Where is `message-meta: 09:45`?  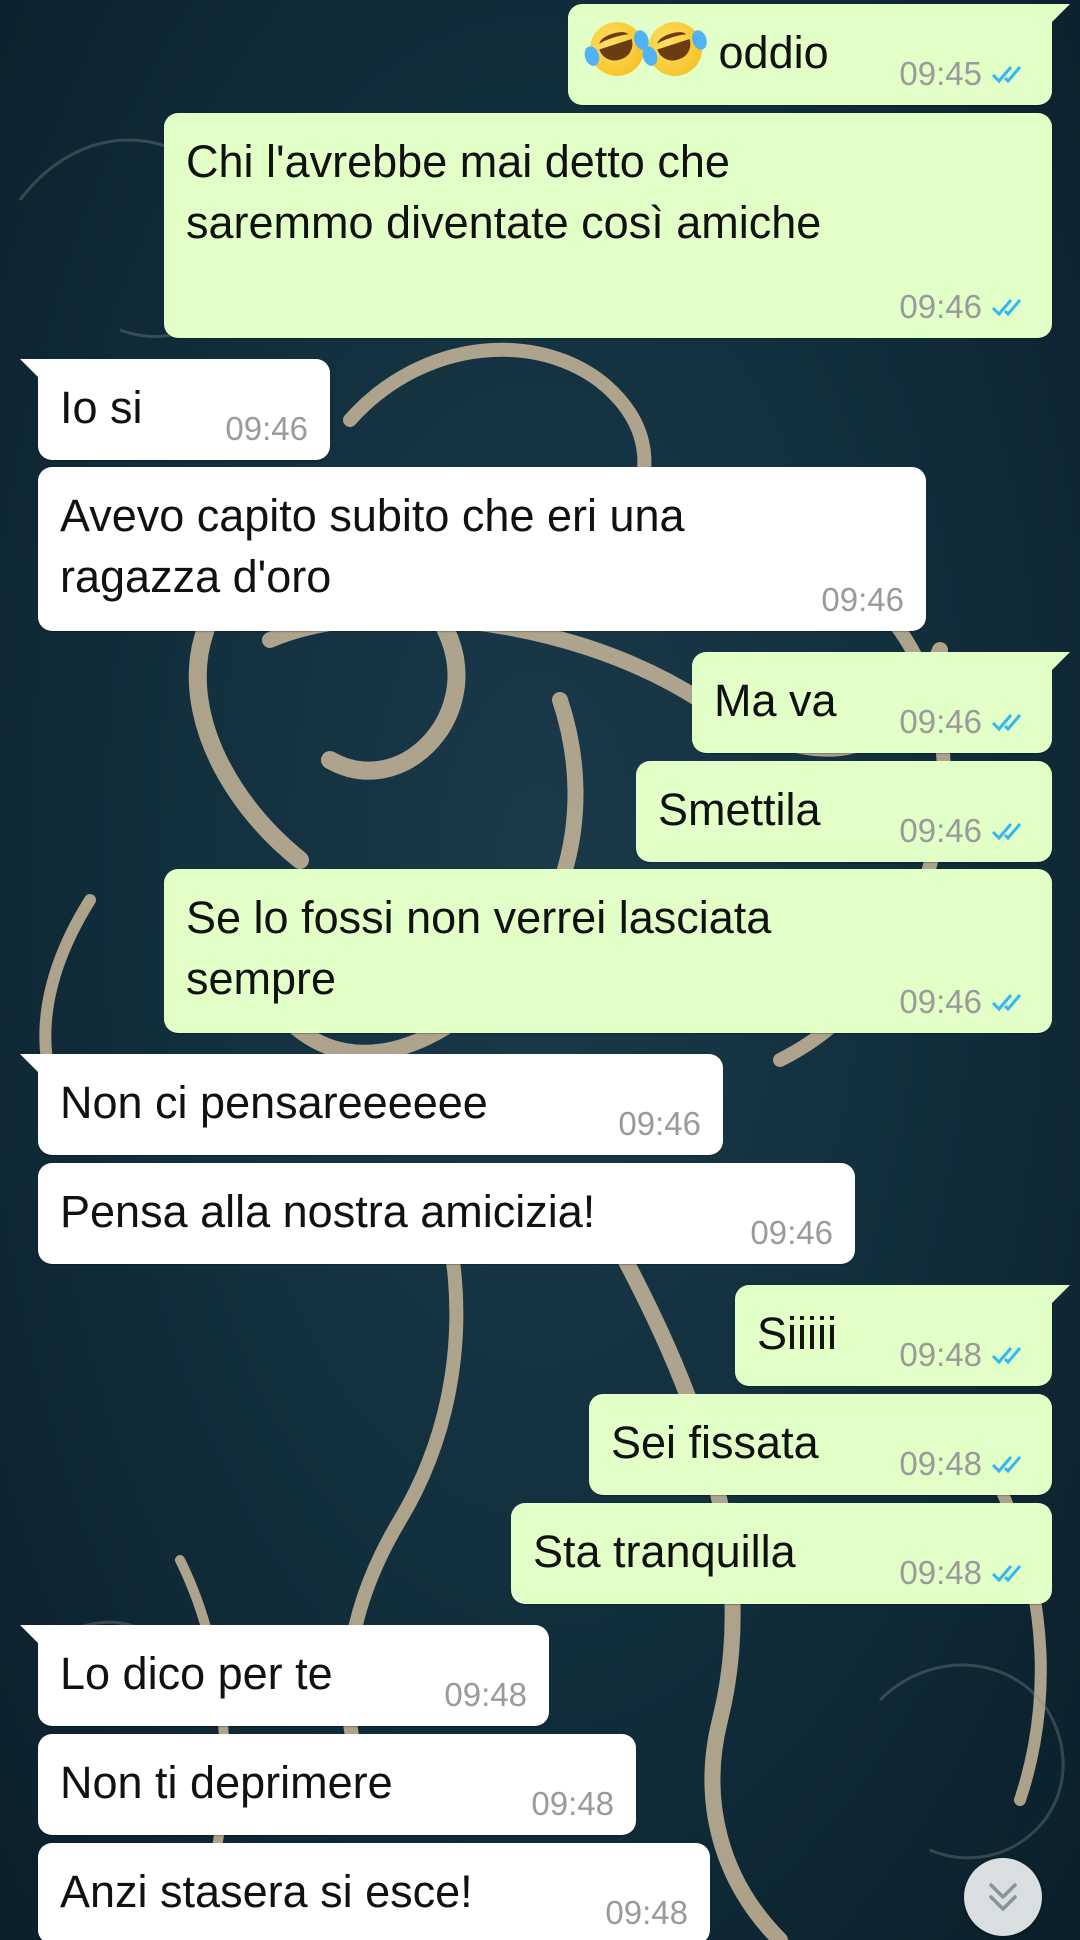 message-meta: 09:45 is located at coordinates (964, 74).